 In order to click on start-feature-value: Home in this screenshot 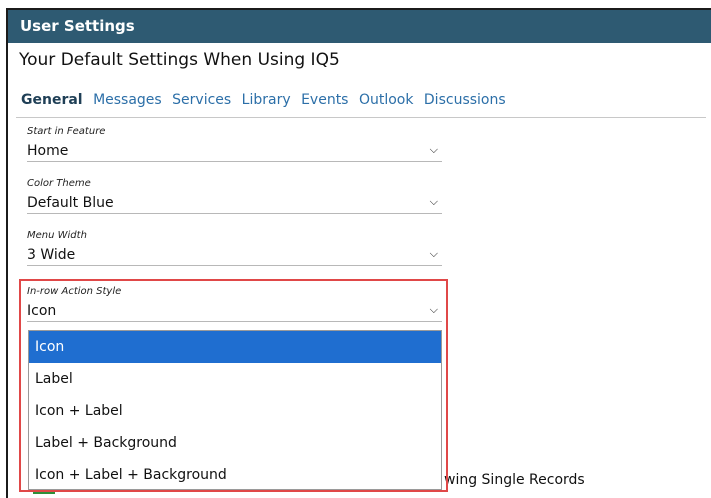, I will do `click(48, 151)`.